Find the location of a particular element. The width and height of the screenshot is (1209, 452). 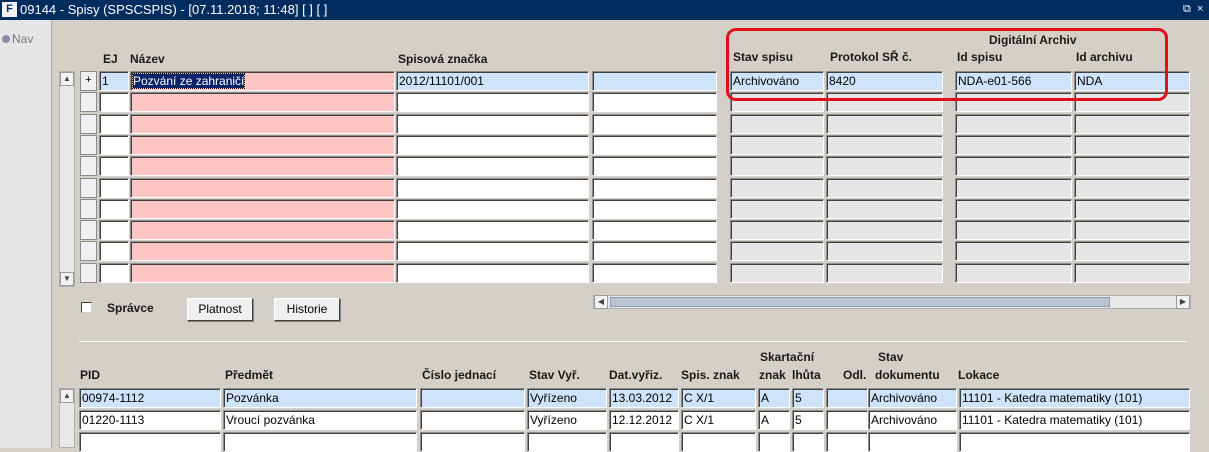

historie-button: Historie is located at coordinates (307, 309).